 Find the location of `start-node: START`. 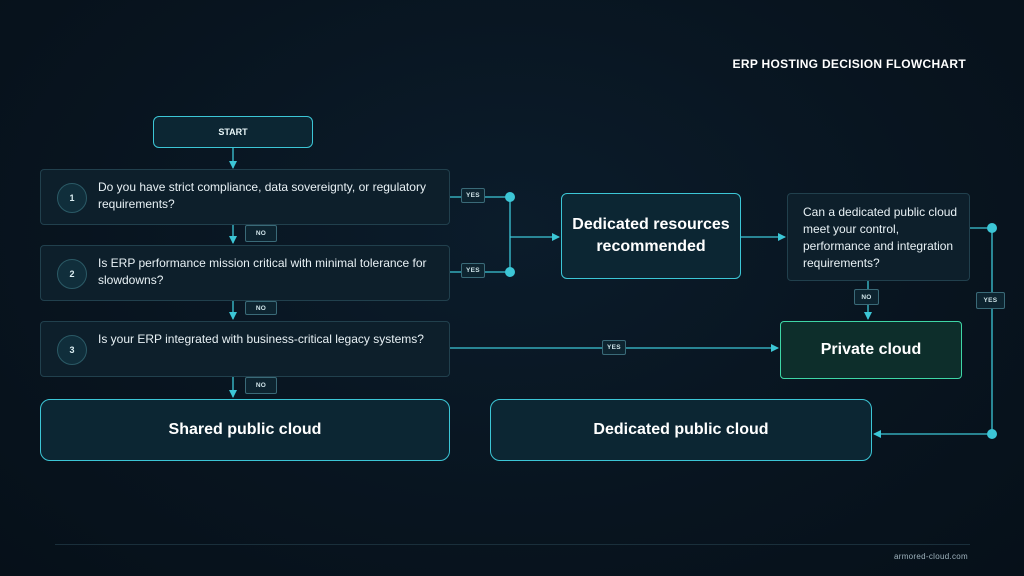

start-node: START is located at coordinates (233, 132).